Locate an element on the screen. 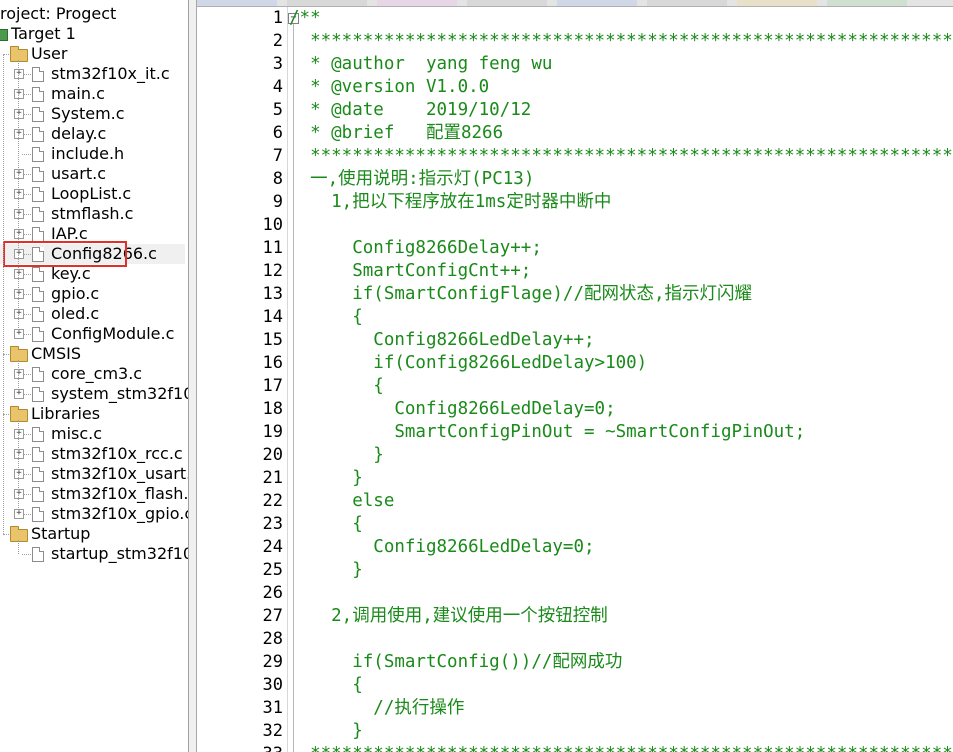  line-number: 5 is located at coordinates (277, 110).